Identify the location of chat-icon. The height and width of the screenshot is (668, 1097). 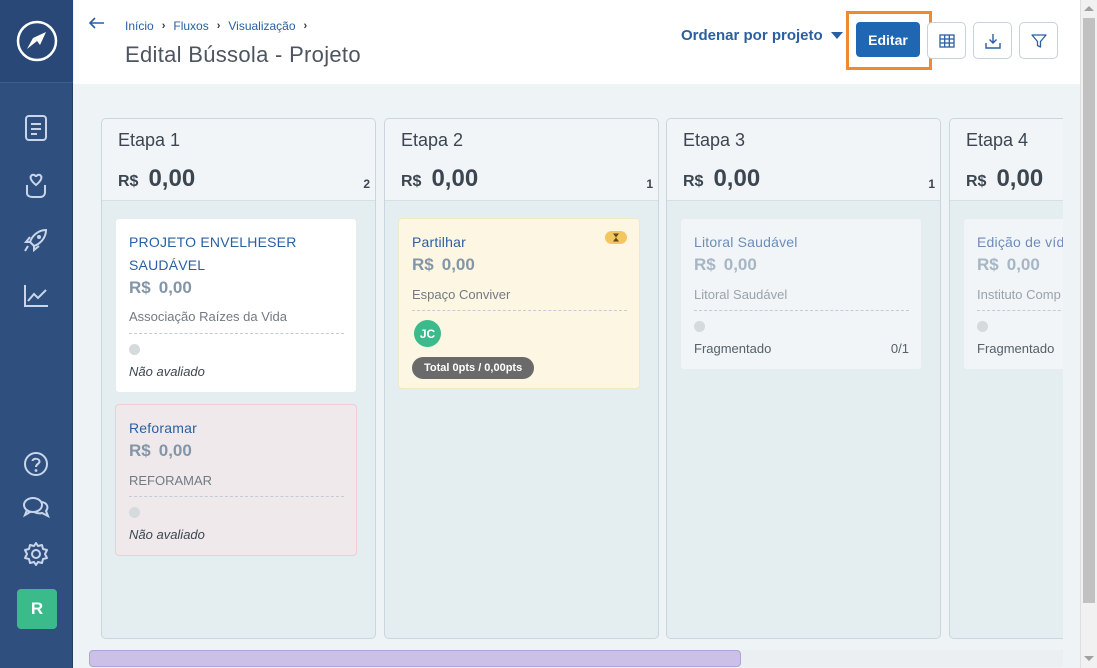
(36, 508).